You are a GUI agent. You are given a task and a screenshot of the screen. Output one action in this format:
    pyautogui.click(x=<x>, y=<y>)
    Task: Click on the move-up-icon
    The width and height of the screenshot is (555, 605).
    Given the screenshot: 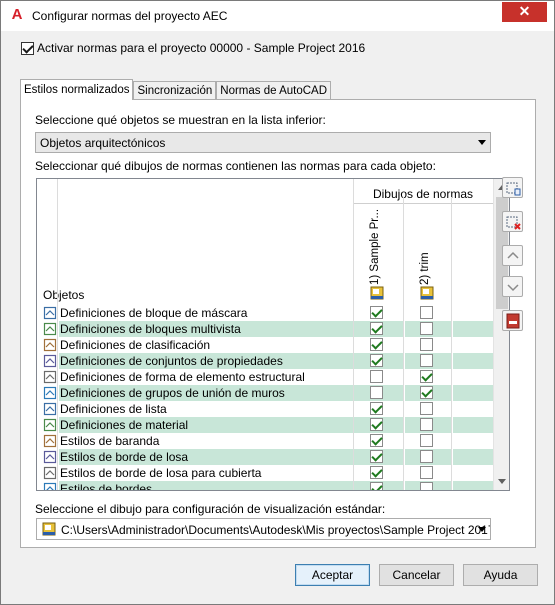 What is the action you would take?
    pyautogui.click(x=513, y=255)
    